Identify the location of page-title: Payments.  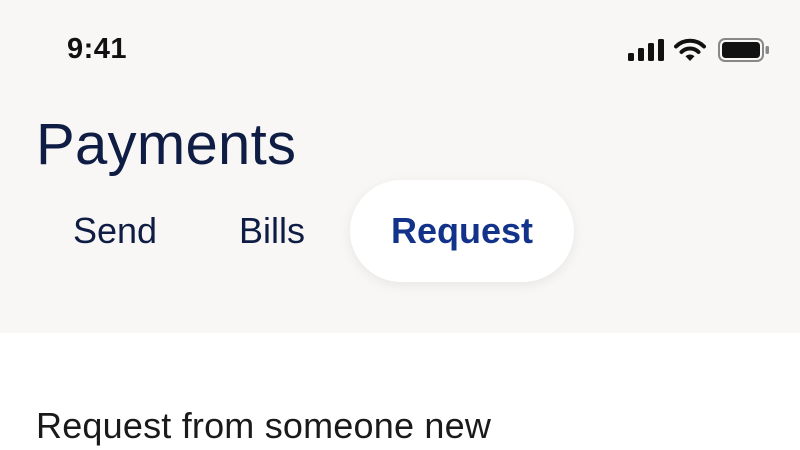
(166, 144).